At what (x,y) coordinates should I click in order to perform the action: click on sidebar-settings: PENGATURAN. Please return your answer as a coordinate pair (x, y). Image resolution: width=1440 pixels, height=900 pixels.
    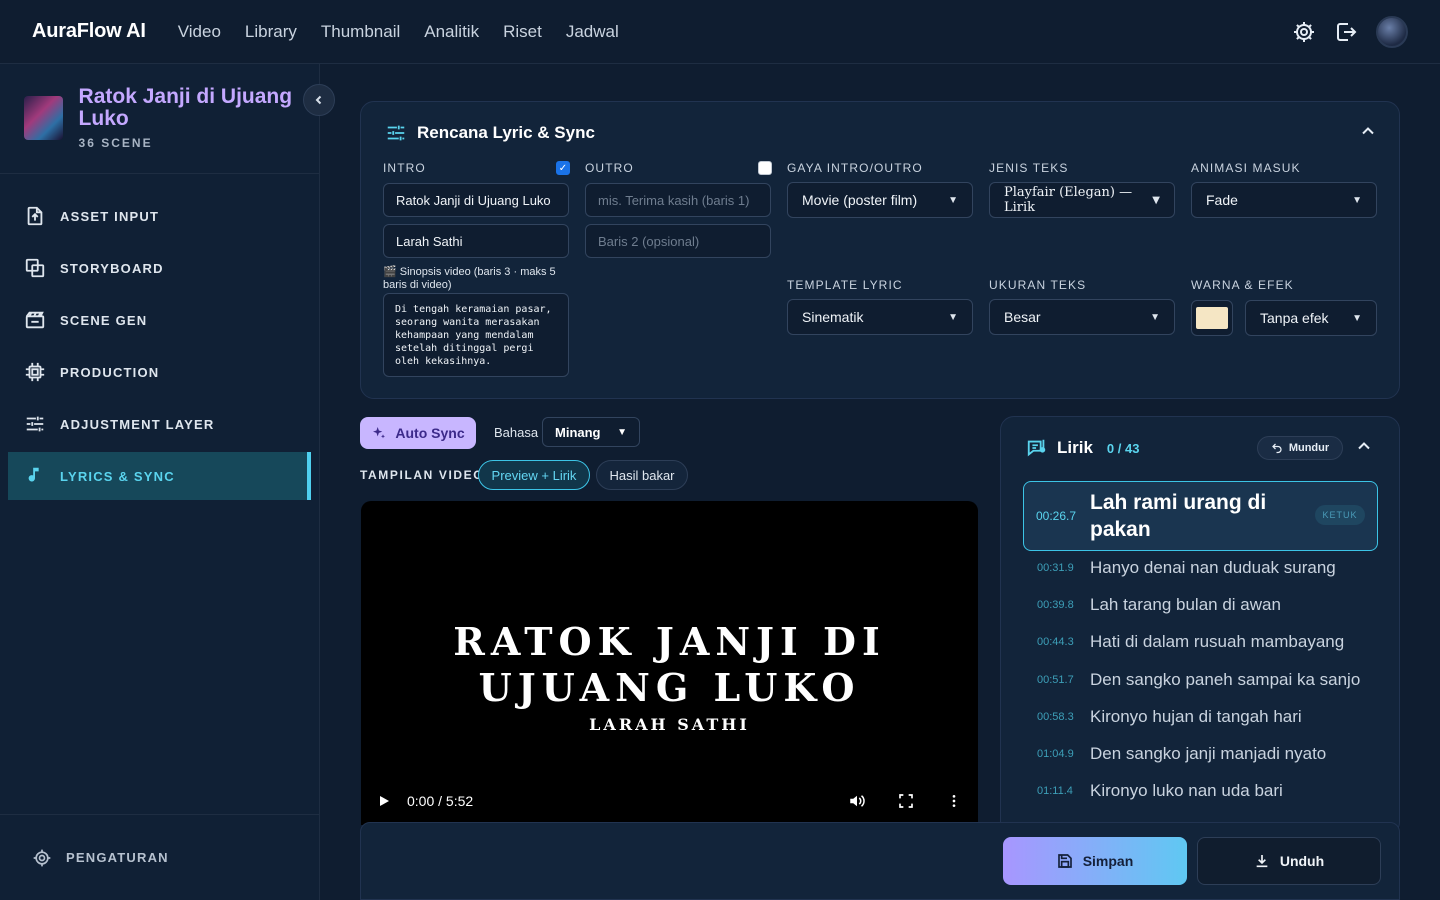
    Looking at the image, I should click on (160, 857).